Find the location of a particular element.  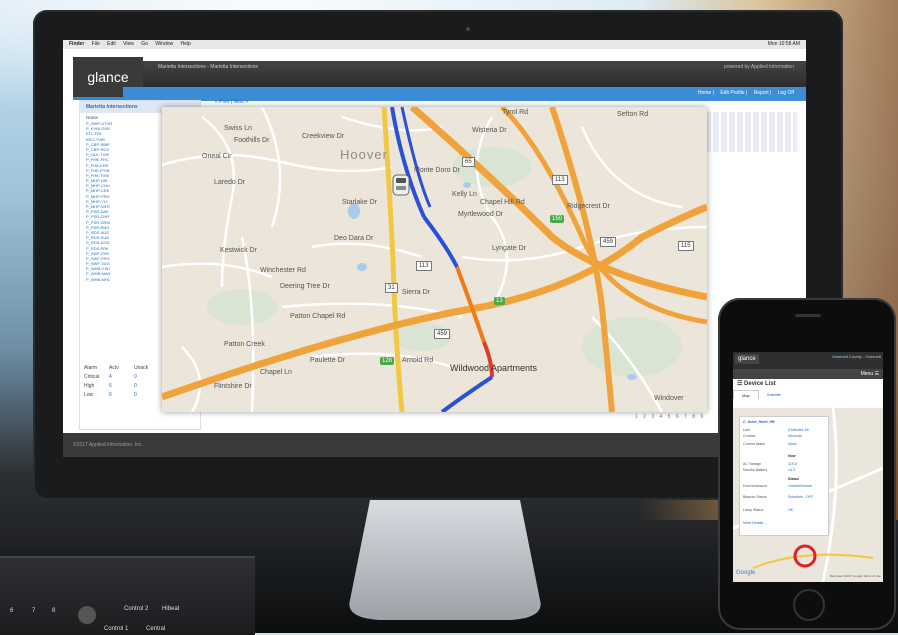

alarm-header-unack: Unack is located at coordinates (141, 368).